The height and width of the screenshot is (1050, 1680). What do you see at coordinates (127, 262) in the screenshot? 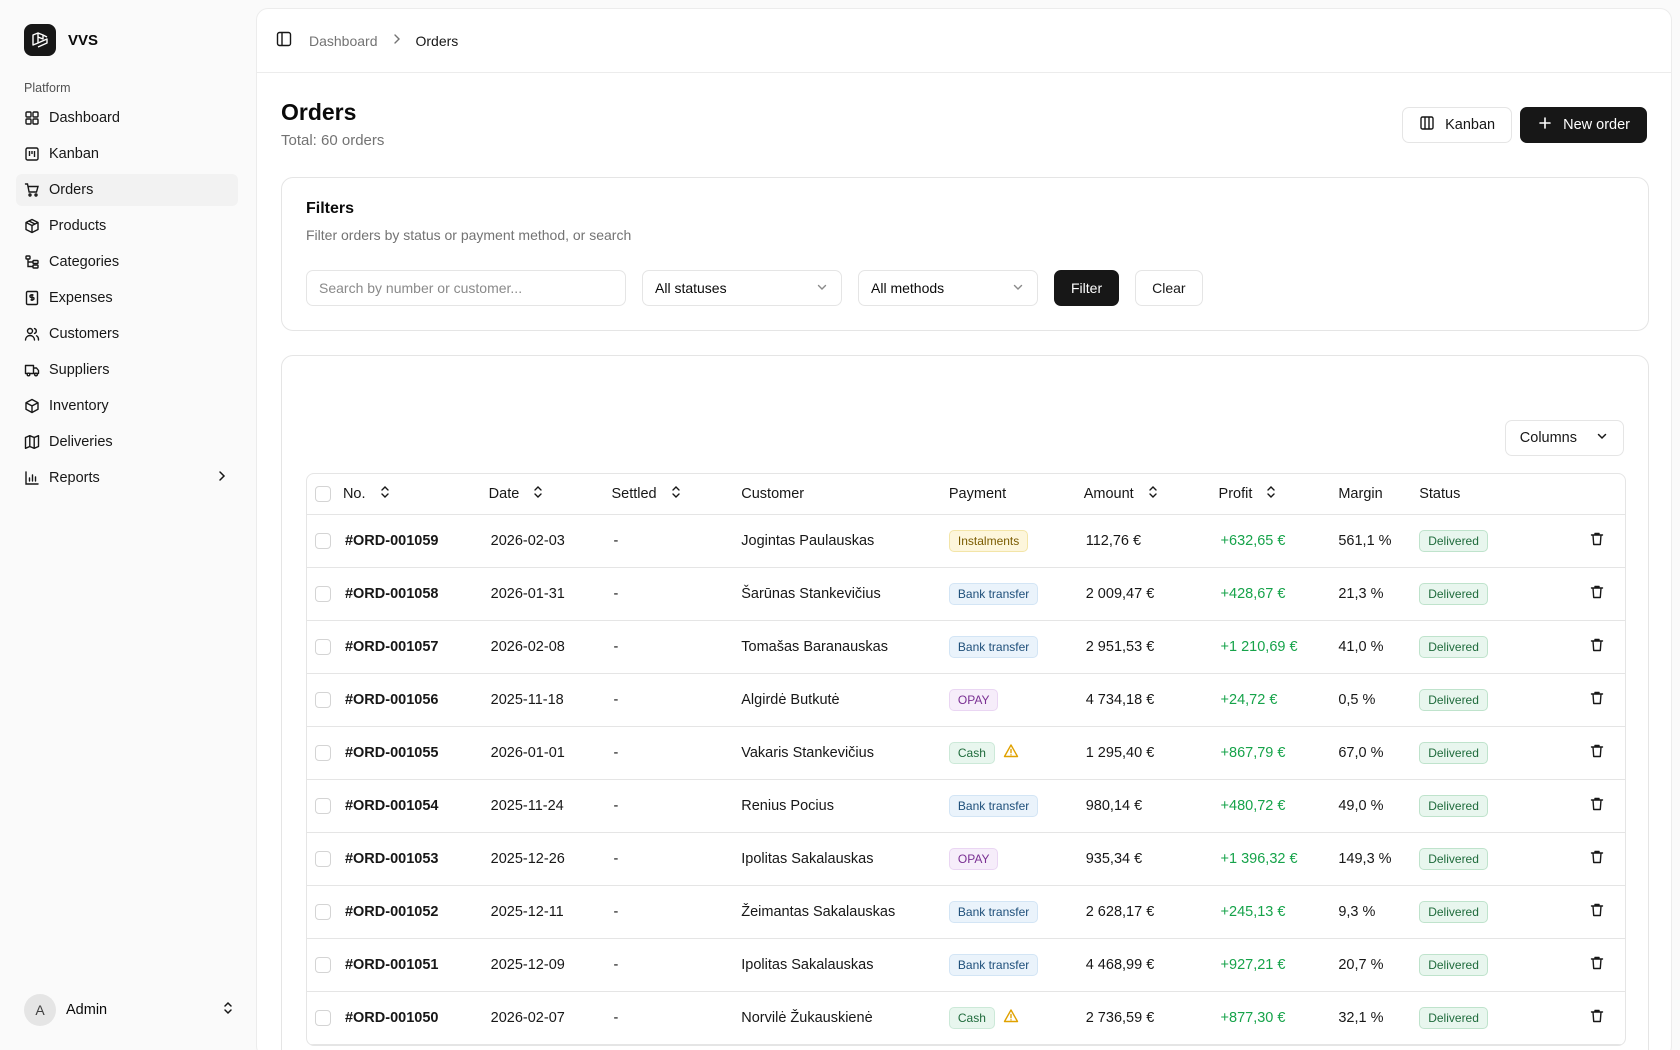
I see `sidebar-item-categories: Categories` at bounding box center [127, 262].